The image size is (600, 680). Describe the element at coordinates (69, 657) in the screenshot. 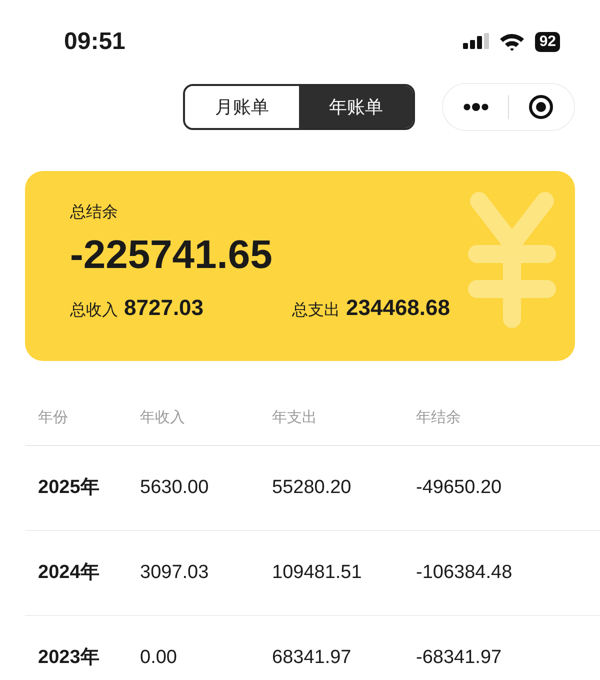

I see `table-cell: 2023年` at that location.